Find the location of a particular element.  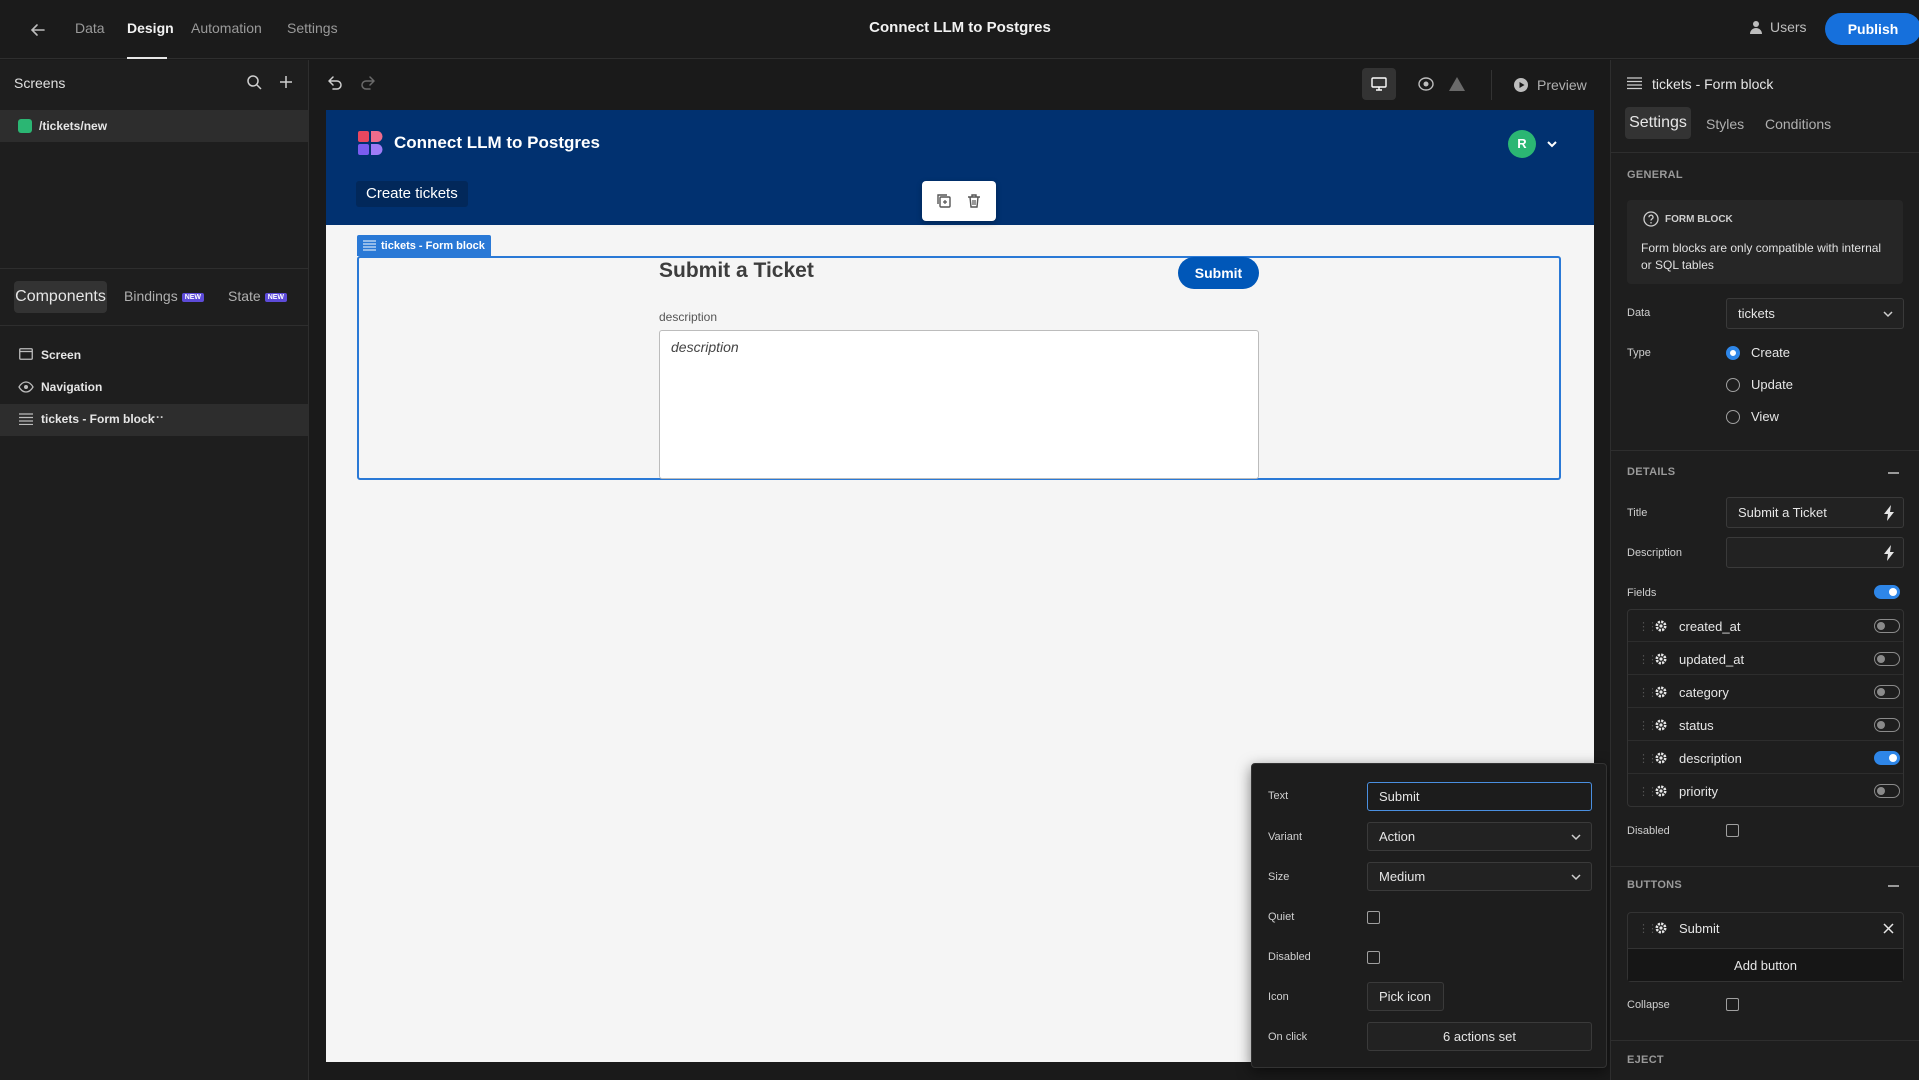

users-button: Users is located at coordinates (1777, 27).